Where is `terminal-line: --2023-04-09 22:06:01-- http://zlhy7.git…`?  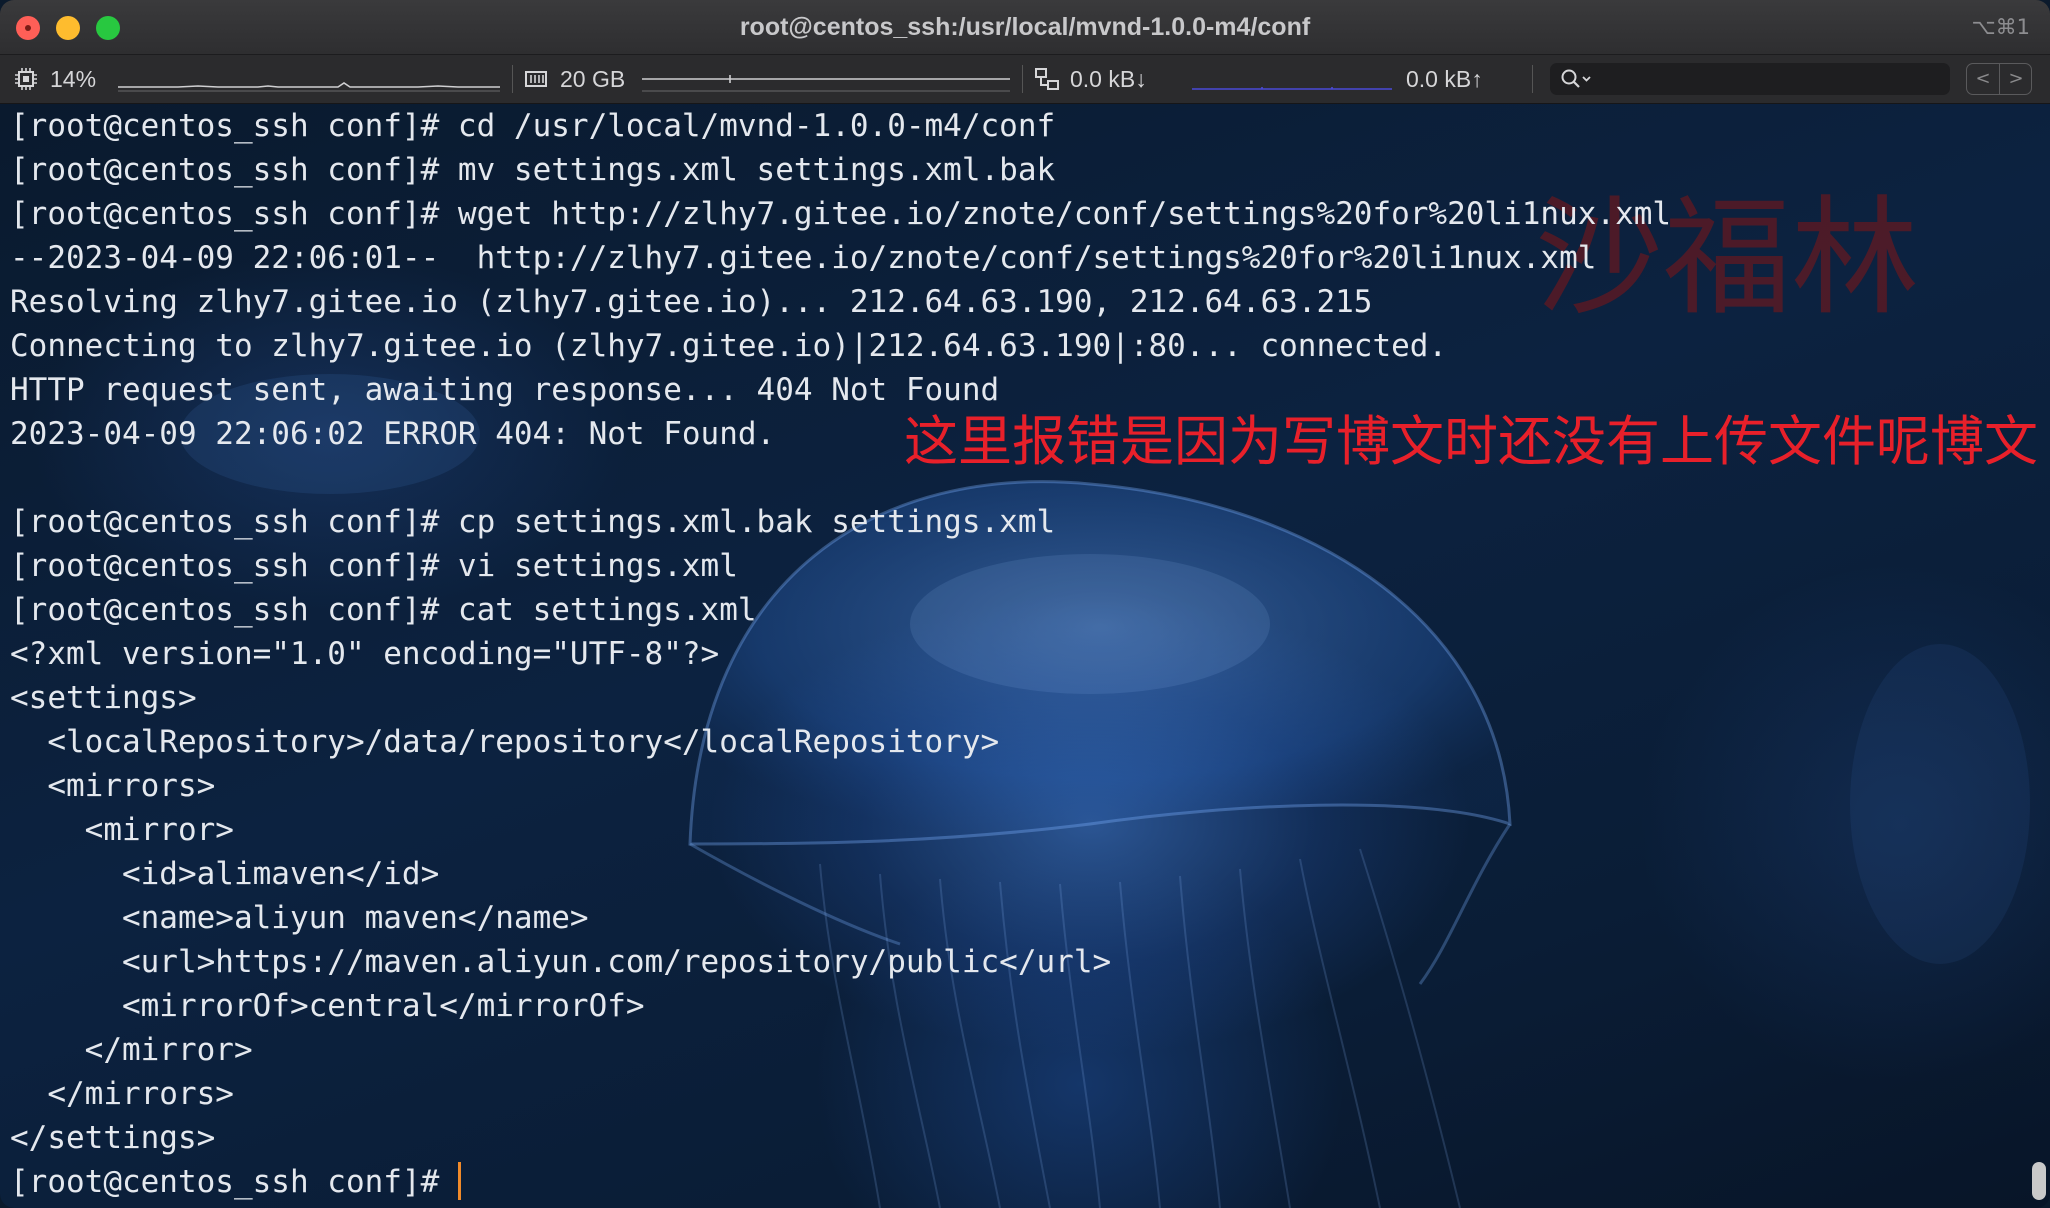 terminal-line: --2023-04-09 22:06:01-- http://zlhy7.git… is located at coordinates (803, 258).